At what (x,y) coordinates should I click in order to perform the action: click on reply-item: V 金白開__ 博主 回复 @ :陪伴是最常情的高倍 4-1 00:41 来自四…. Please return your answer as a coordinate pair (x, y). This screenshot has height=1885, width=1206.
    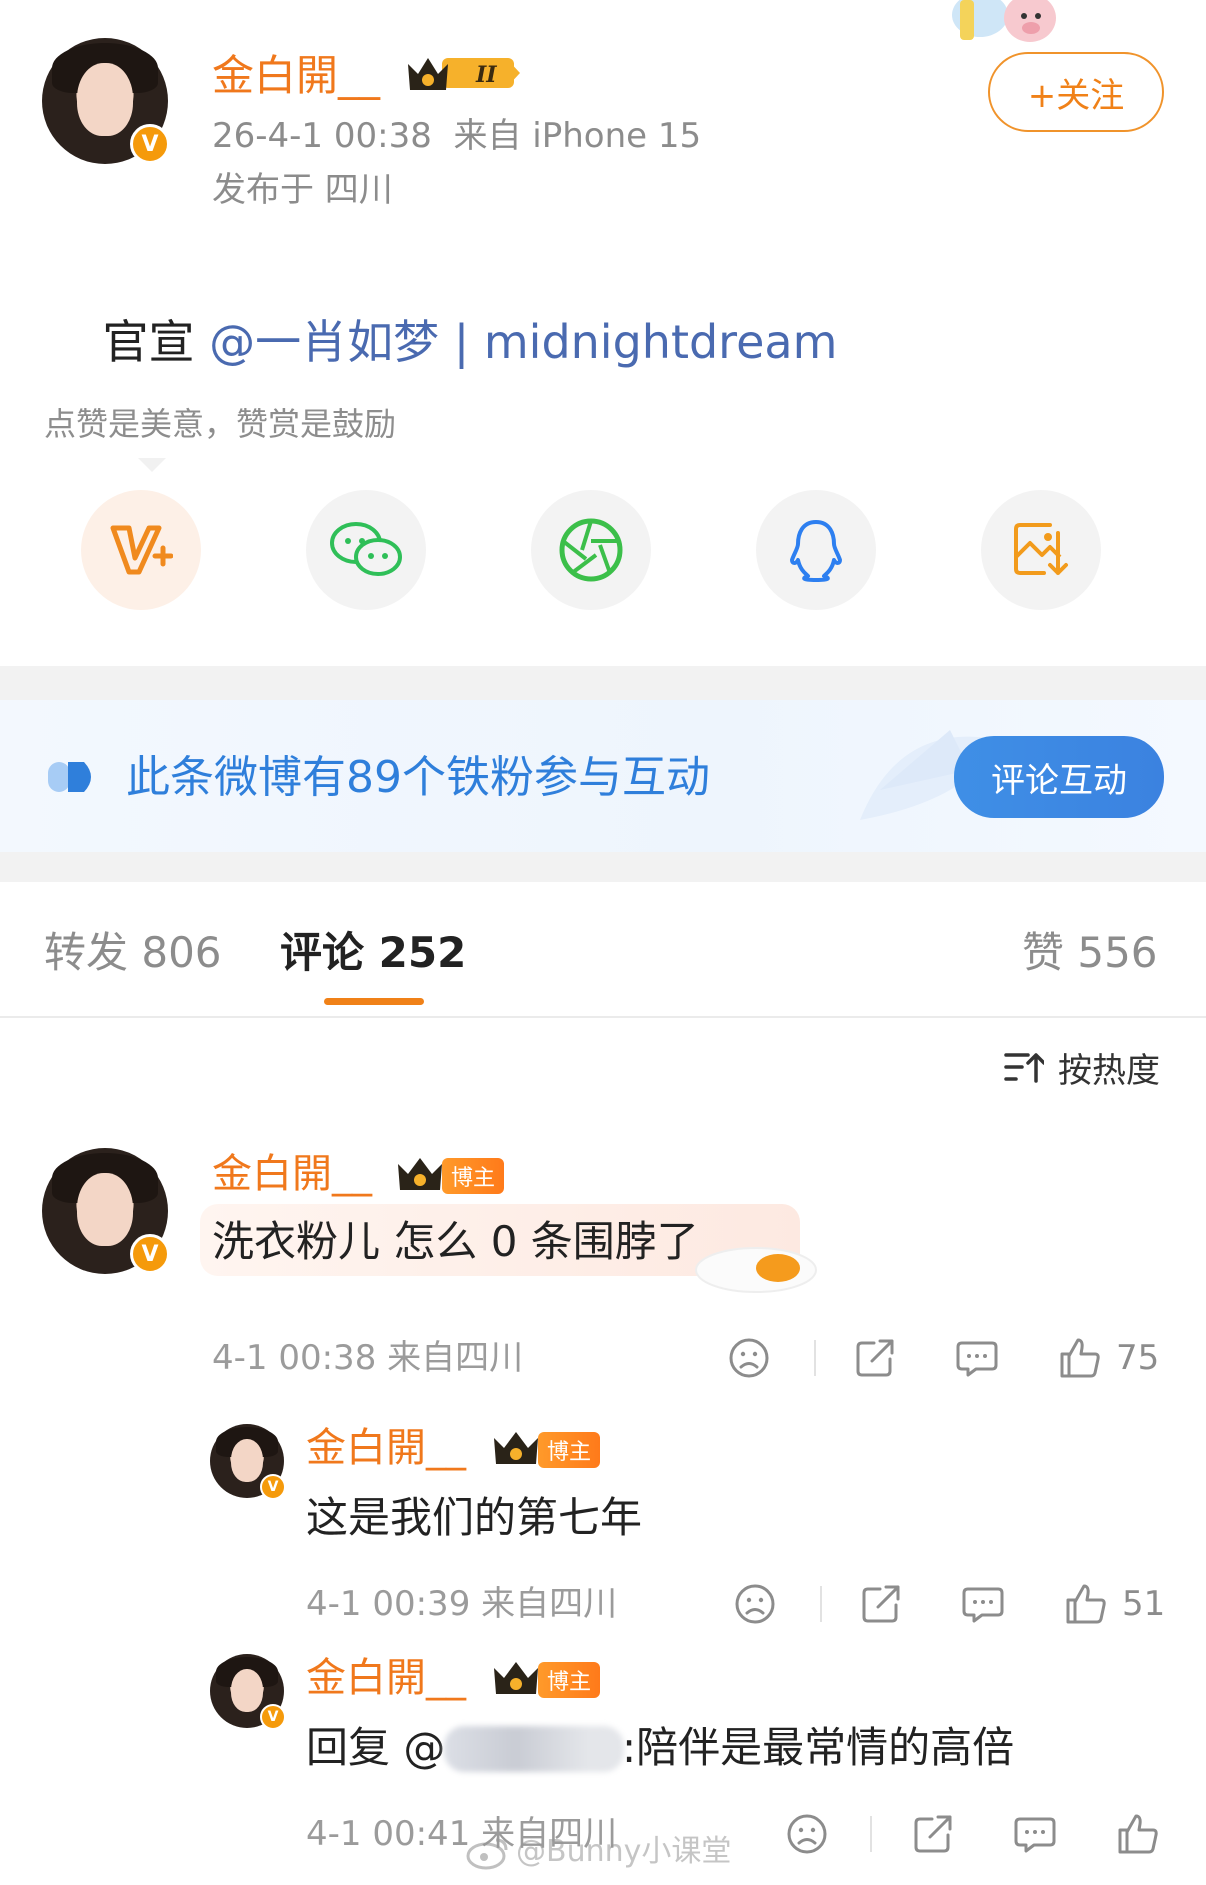
    Looking at the image, I should click on (603, 1767).